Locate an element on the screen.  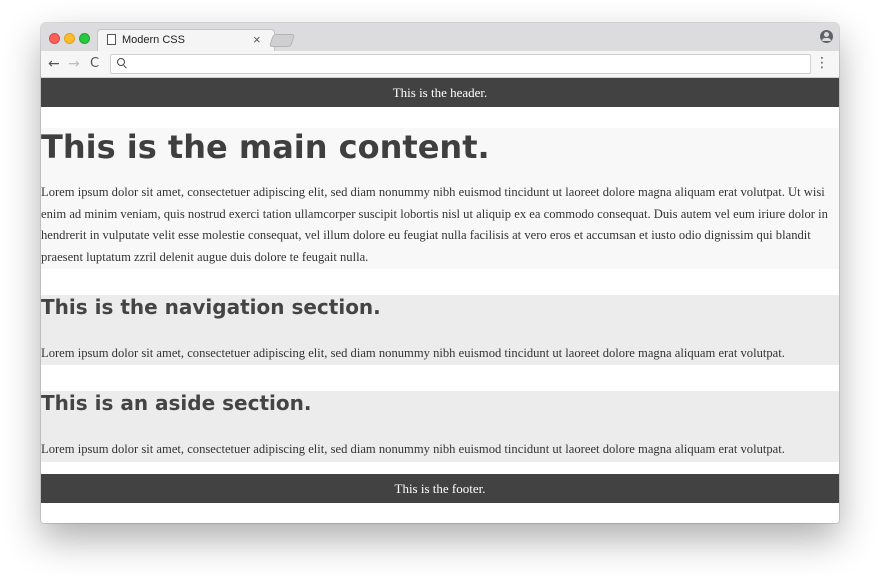
minimize-window-button is located at coordinates (69, 38).